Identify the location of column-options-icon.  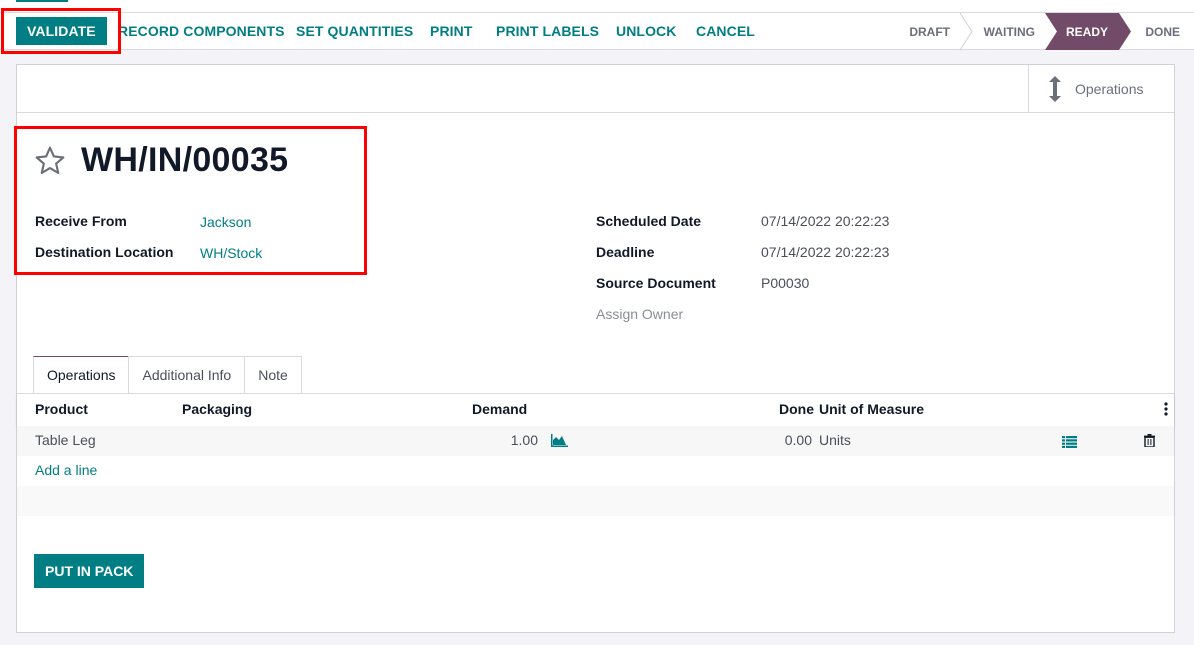
(1166, 410).